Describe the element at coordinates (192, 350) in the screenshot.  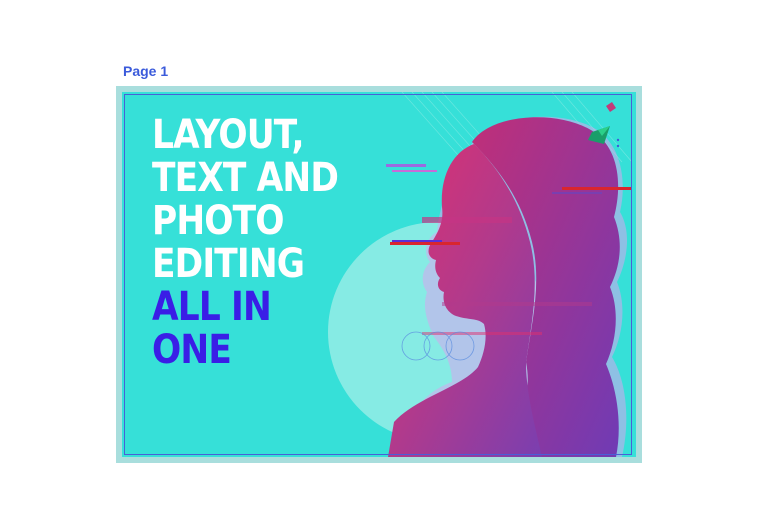
I see `headline-line-6: ONE` at that location.